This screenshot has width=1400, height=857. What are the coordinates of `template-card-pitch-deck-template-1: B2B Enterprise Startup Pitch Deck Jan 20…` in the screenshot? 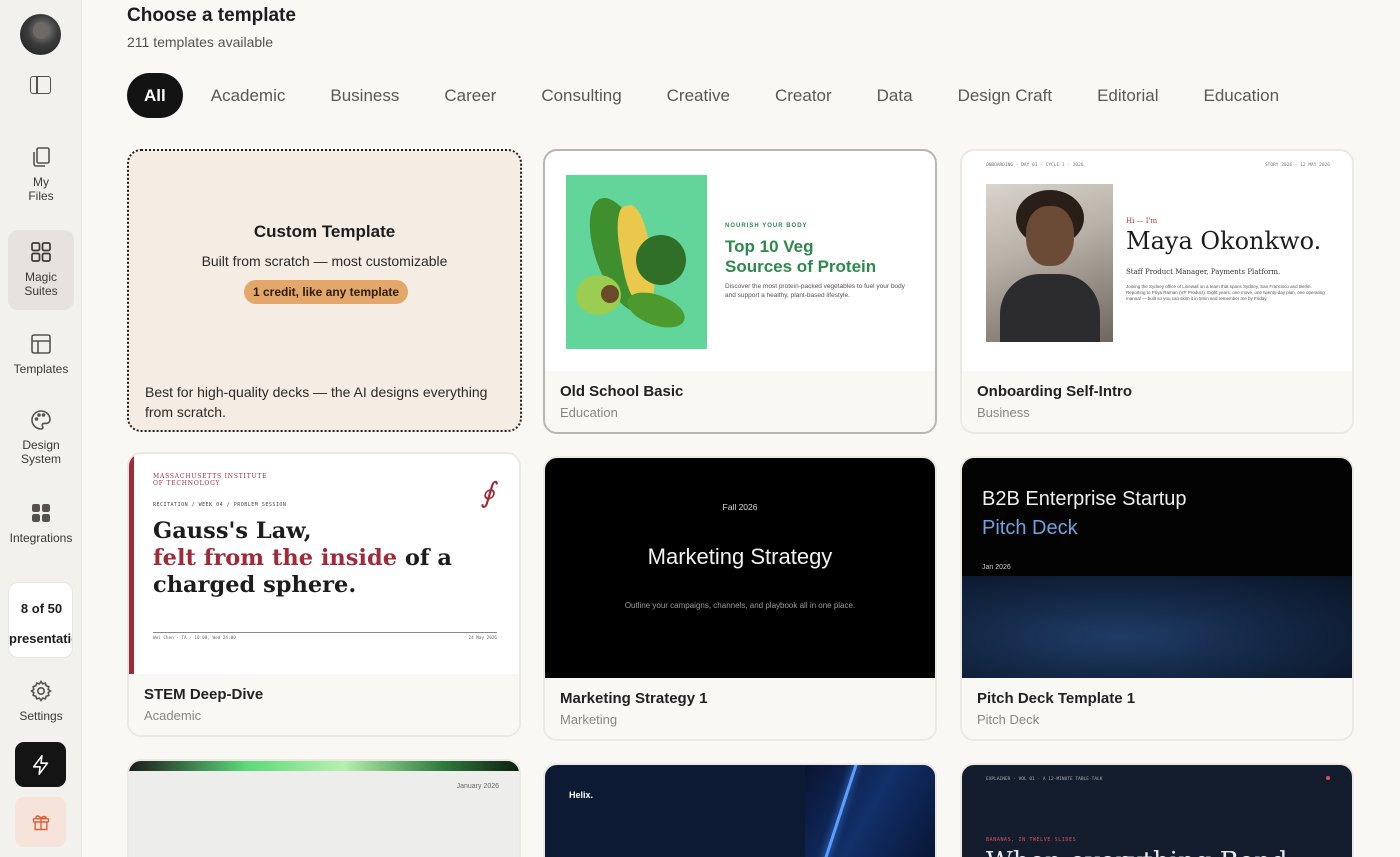 It's located at (1157, 598).